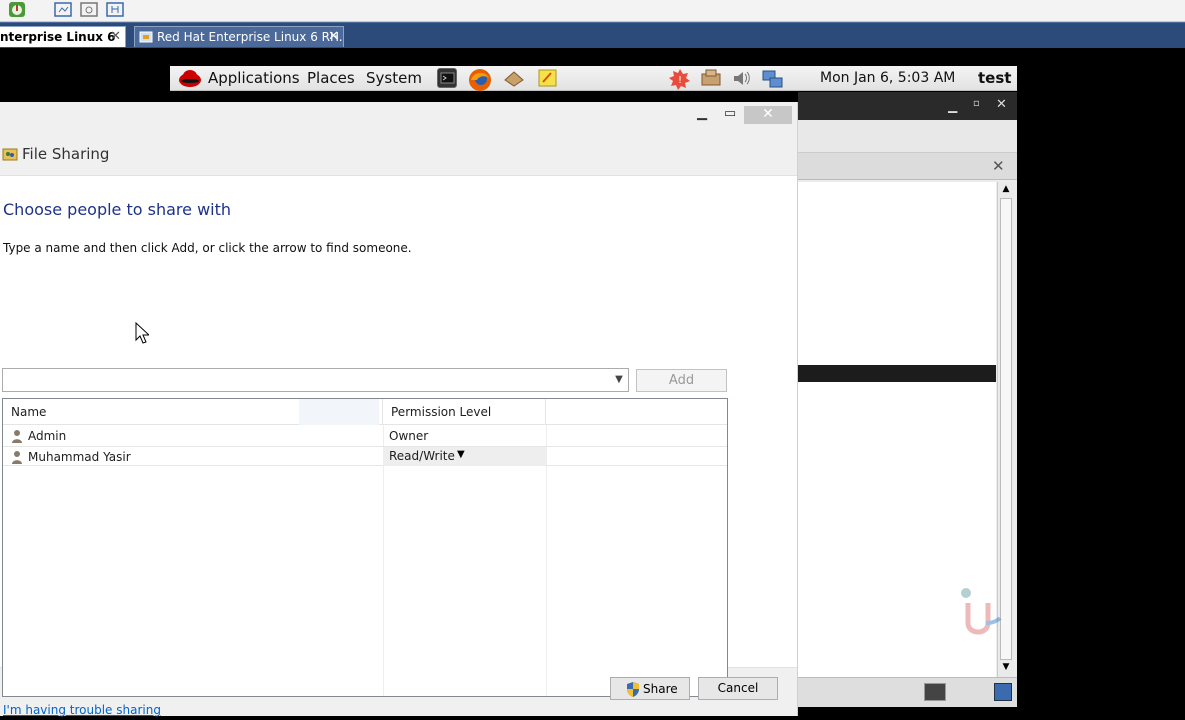 The height and width of the screenshot is (720, 1185). Describe the element at coordinates (10, 155) in the screenshot. I see `file-sharing-icon` at that location.